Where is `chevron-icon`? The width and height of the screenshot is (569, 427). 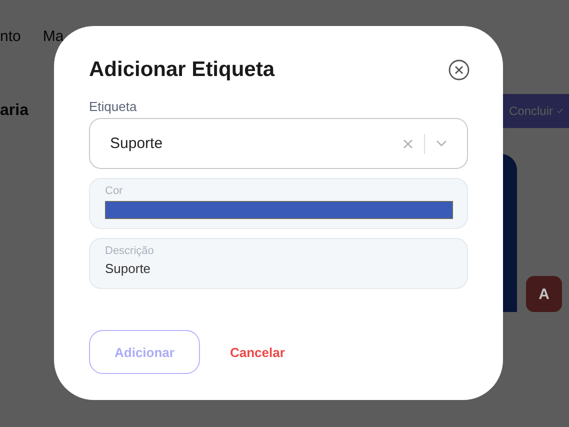 chevron-icon is located at coordinates (441, 143).